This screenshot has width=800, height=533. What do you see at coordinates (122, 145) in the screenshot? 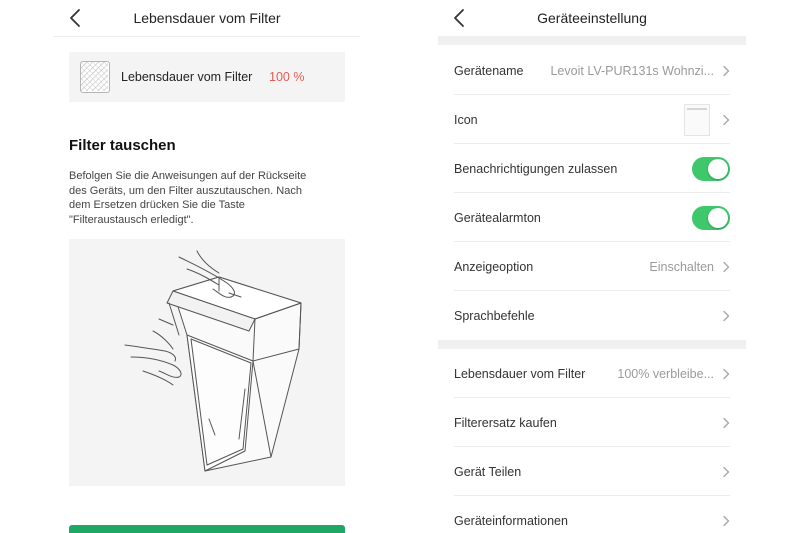
I see `section-title: Filter tauschen` at bounding box center [122, 145].